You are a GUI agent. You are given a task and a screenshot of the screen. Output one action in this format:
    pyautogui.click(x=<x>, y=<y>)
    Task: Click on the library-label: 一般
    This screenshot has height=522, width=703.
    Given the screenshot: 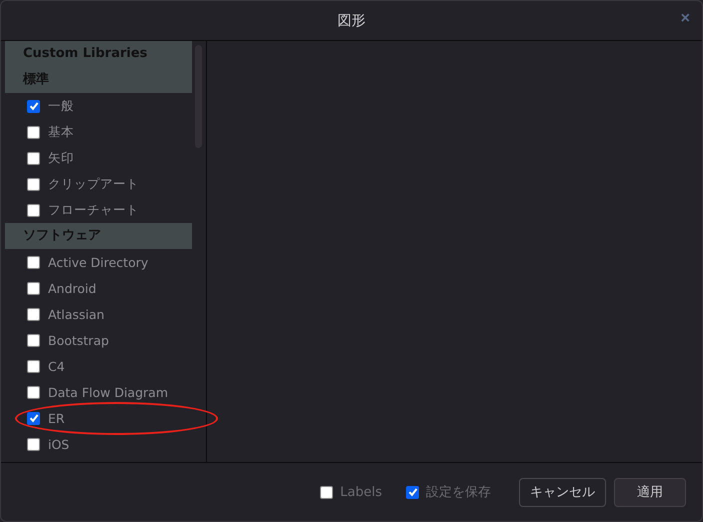 What is the action you would take?
    pyautogui.click(x=61, y=106)
    